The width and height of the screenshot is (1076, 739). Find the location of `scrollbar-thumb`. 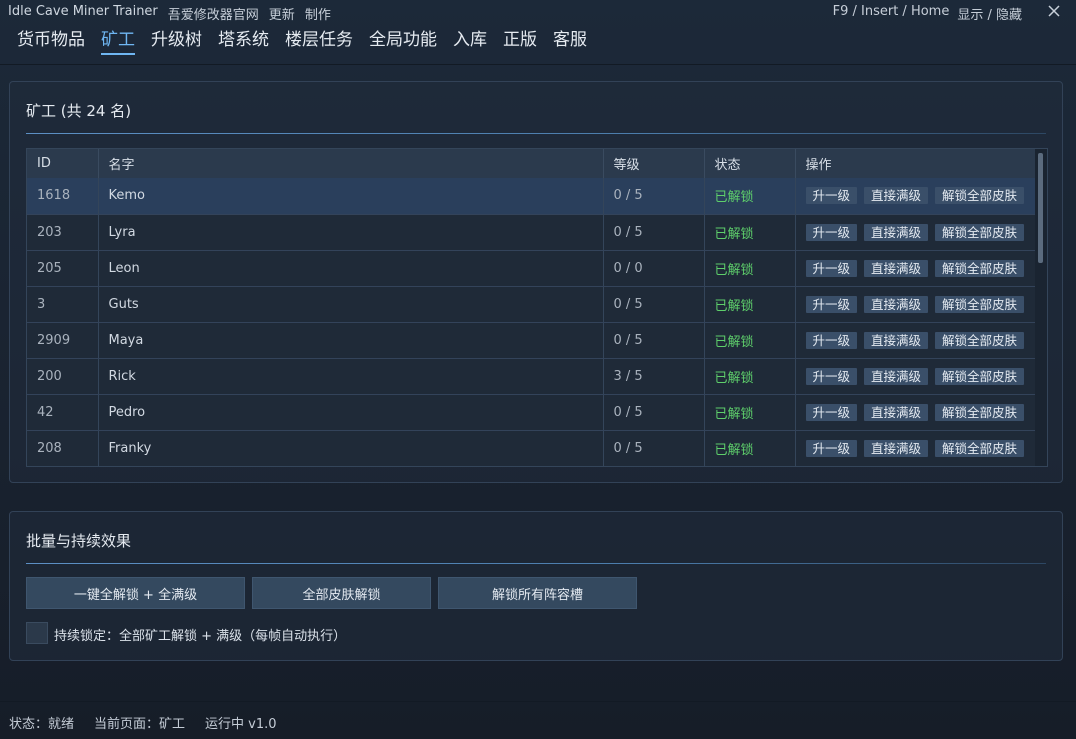

scrollbar-thumb is located at coordinates (1040, 208).